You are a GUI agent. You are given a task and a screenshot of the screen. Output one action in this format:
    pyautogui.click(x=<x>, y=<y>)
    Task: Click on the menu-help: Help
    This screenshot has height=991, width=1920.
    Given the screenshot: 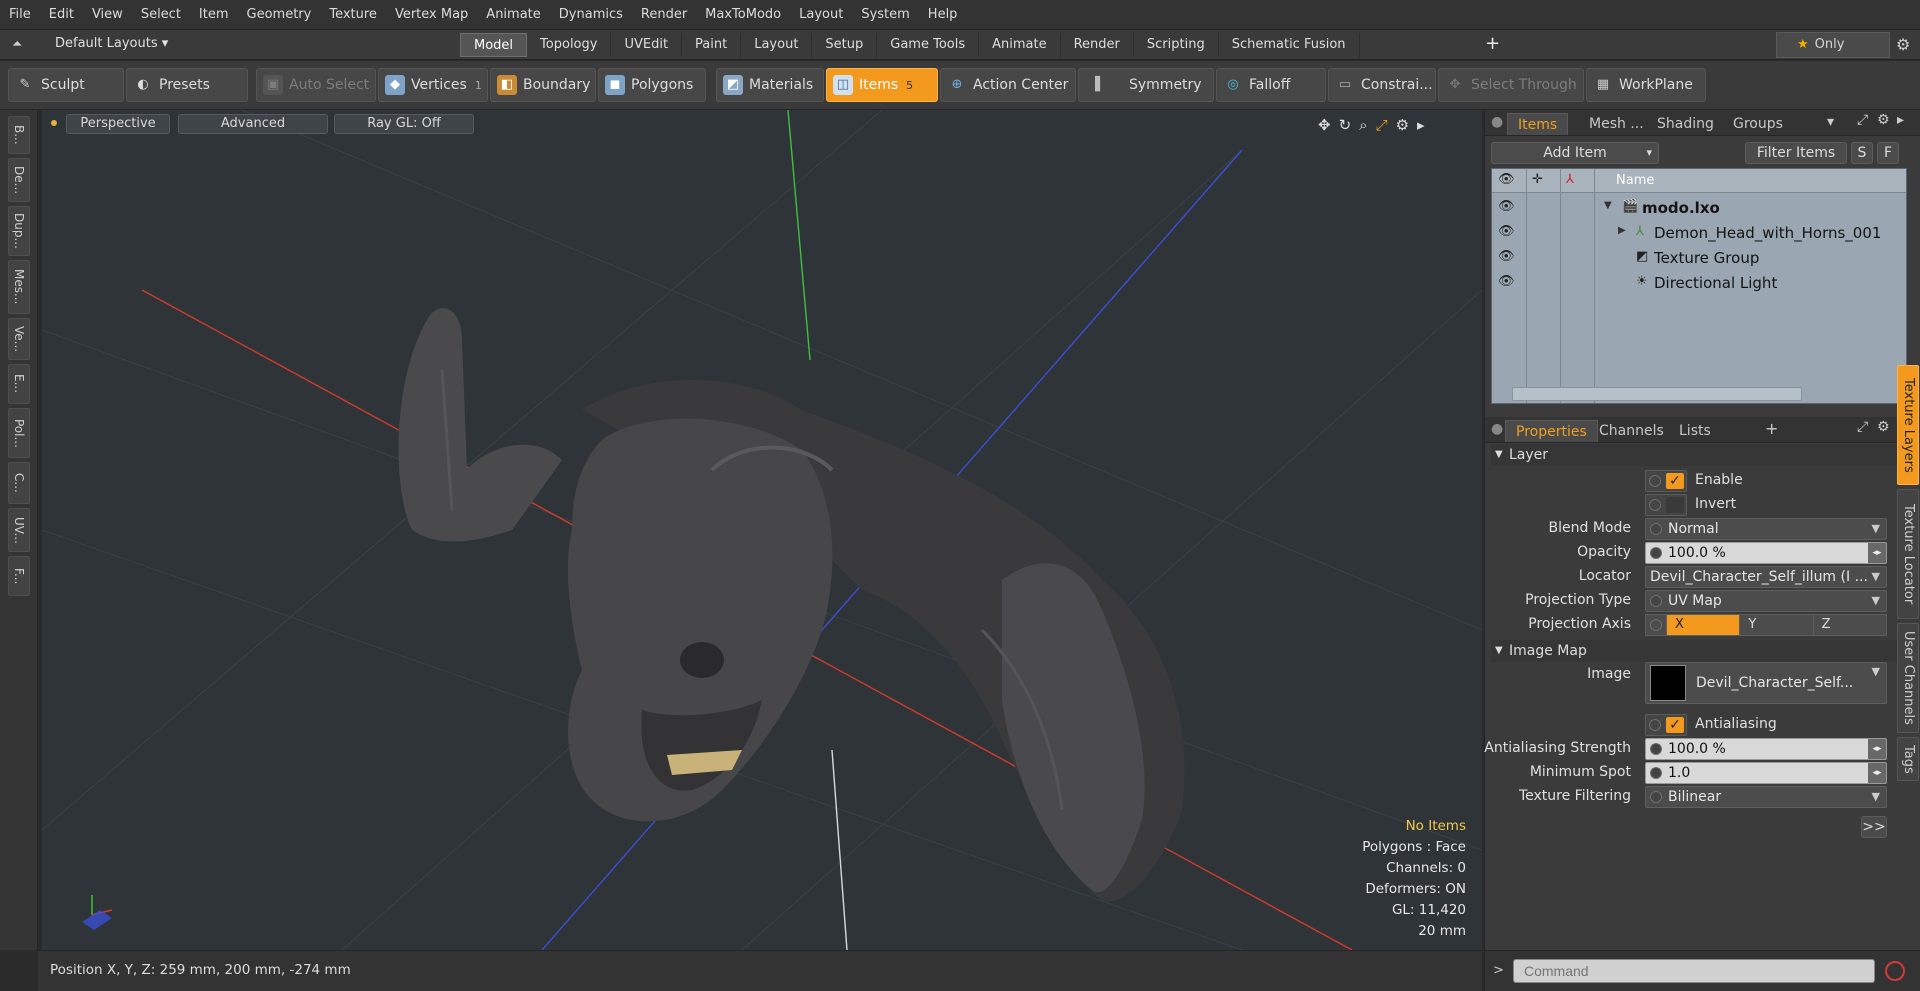 What is the action you would take?
    pyautogui.click(x=943, y=15)
    